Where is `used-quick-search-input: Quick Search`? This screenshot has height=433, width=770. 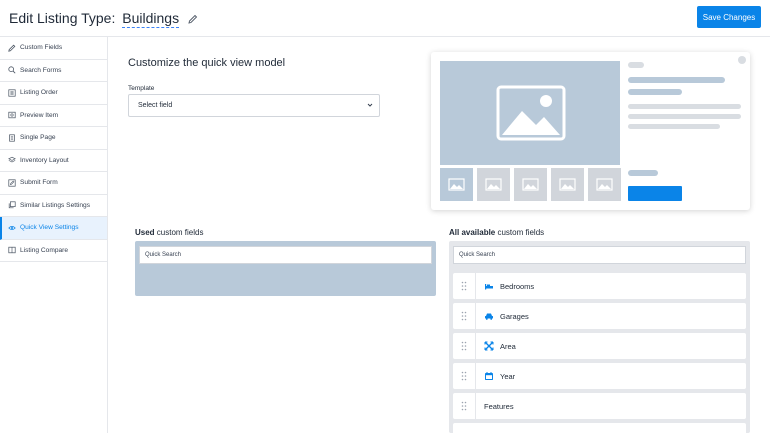
used-quick-search-input: Quick Search is located at coordinates (285, 255).